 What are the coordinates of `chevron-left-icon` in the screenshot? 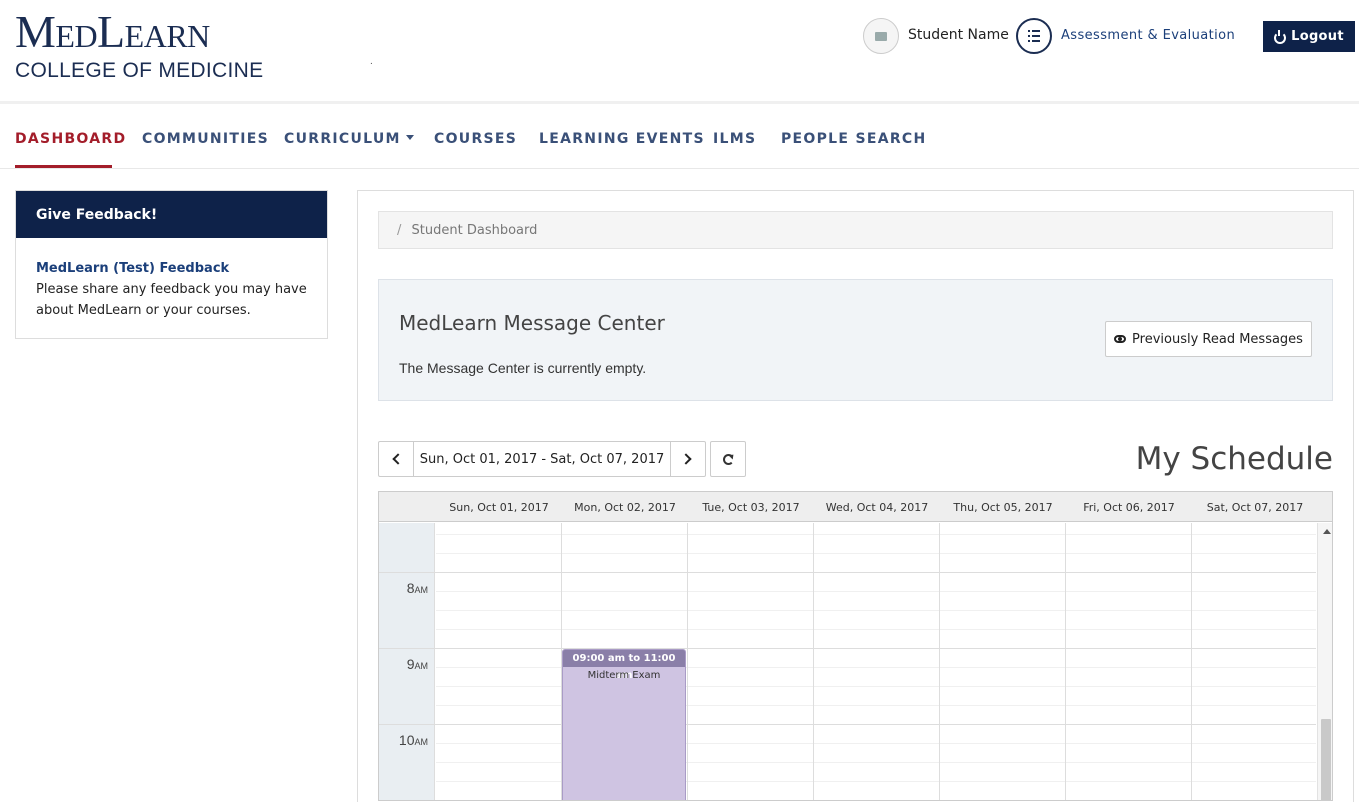 It's located at (398, 459).